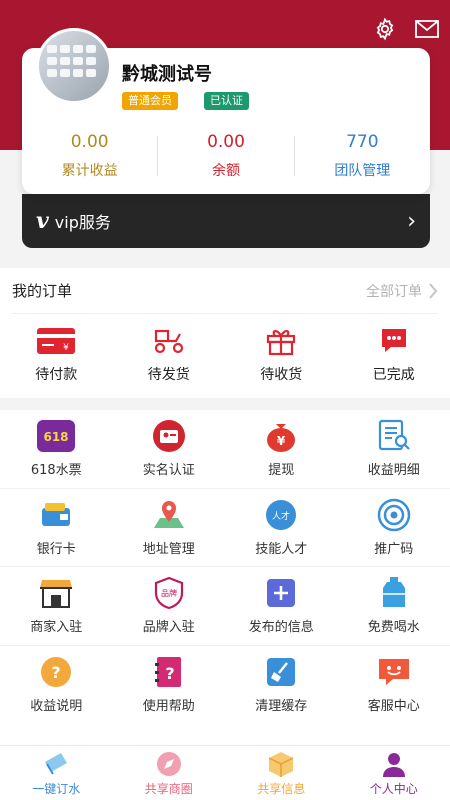  I want to click on service-label: 技能人才, so click(281, 549).